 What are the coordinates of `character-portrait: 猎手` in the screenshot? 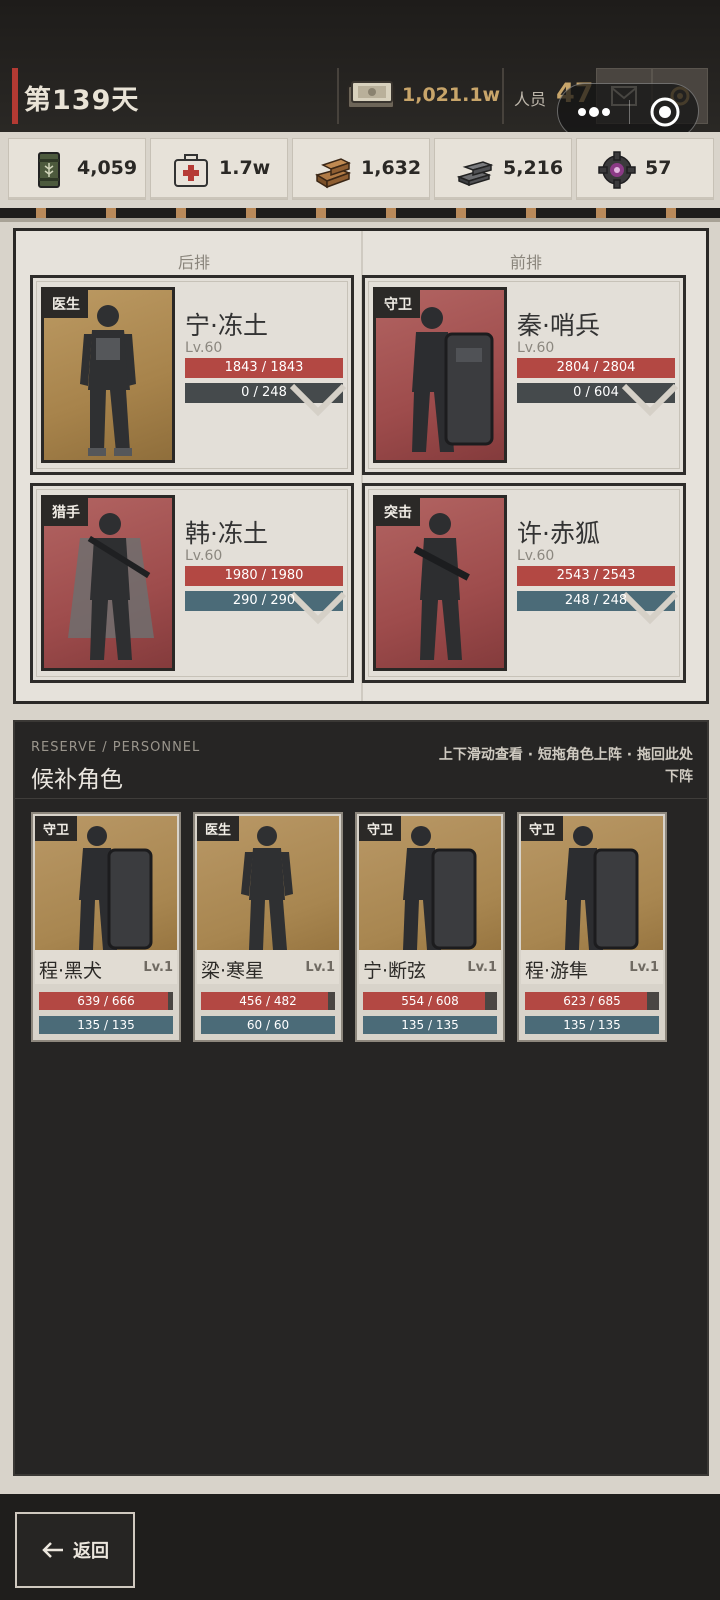 It's located at (108, 583).